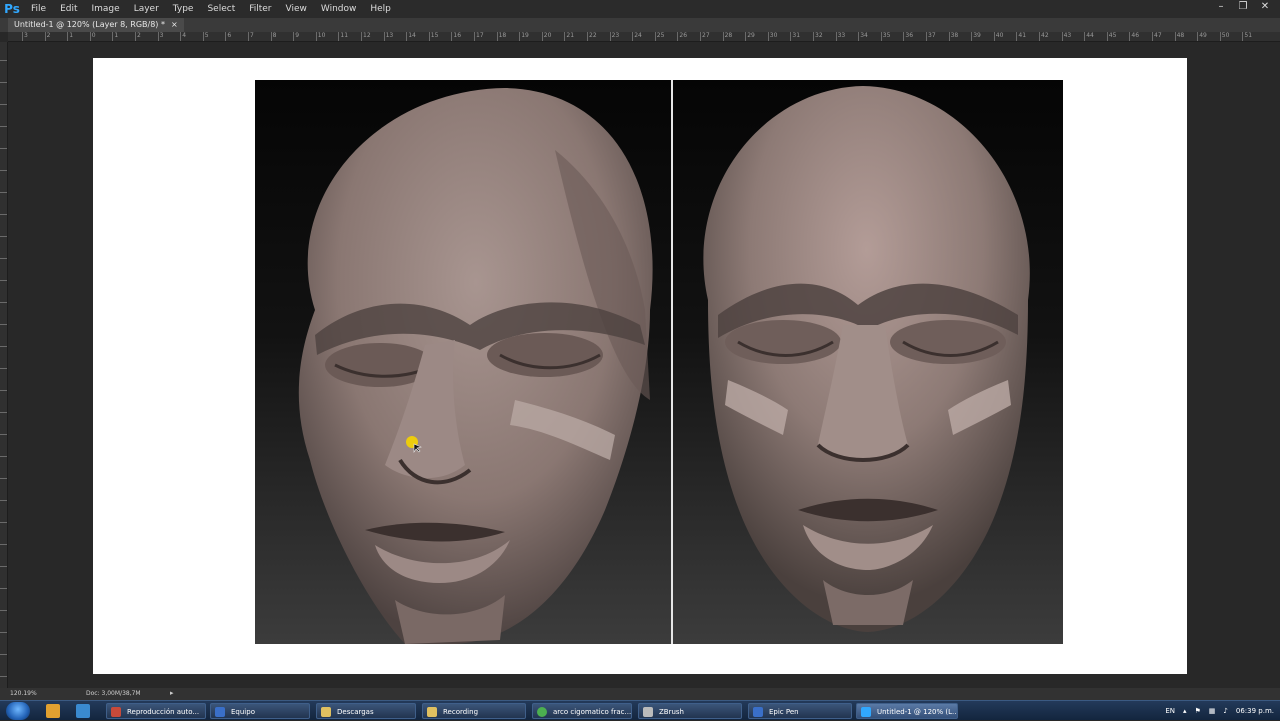 The width and height of the screenshot is (1280, 721). I want to click on task-epic-pen: Epic Pen, so click(800, 711).